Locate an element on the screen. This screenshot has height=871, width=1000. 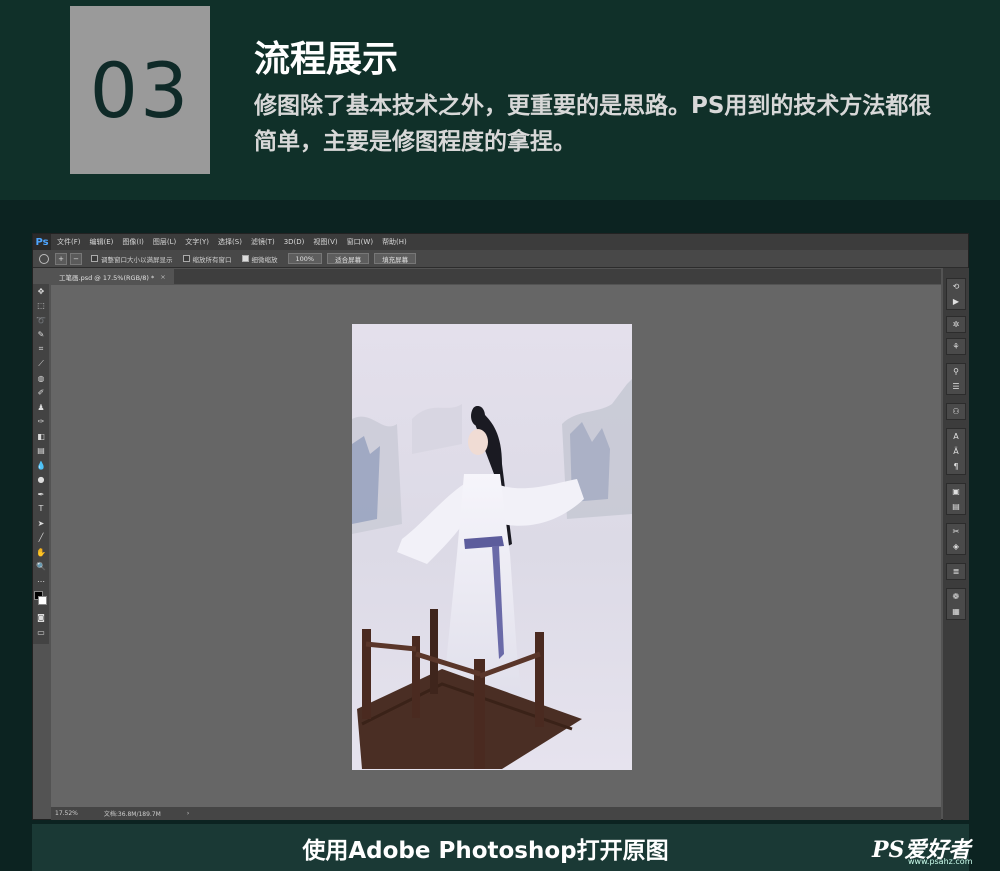
gradient-tool-icon: ▤ is located at coordinates (41, 451).